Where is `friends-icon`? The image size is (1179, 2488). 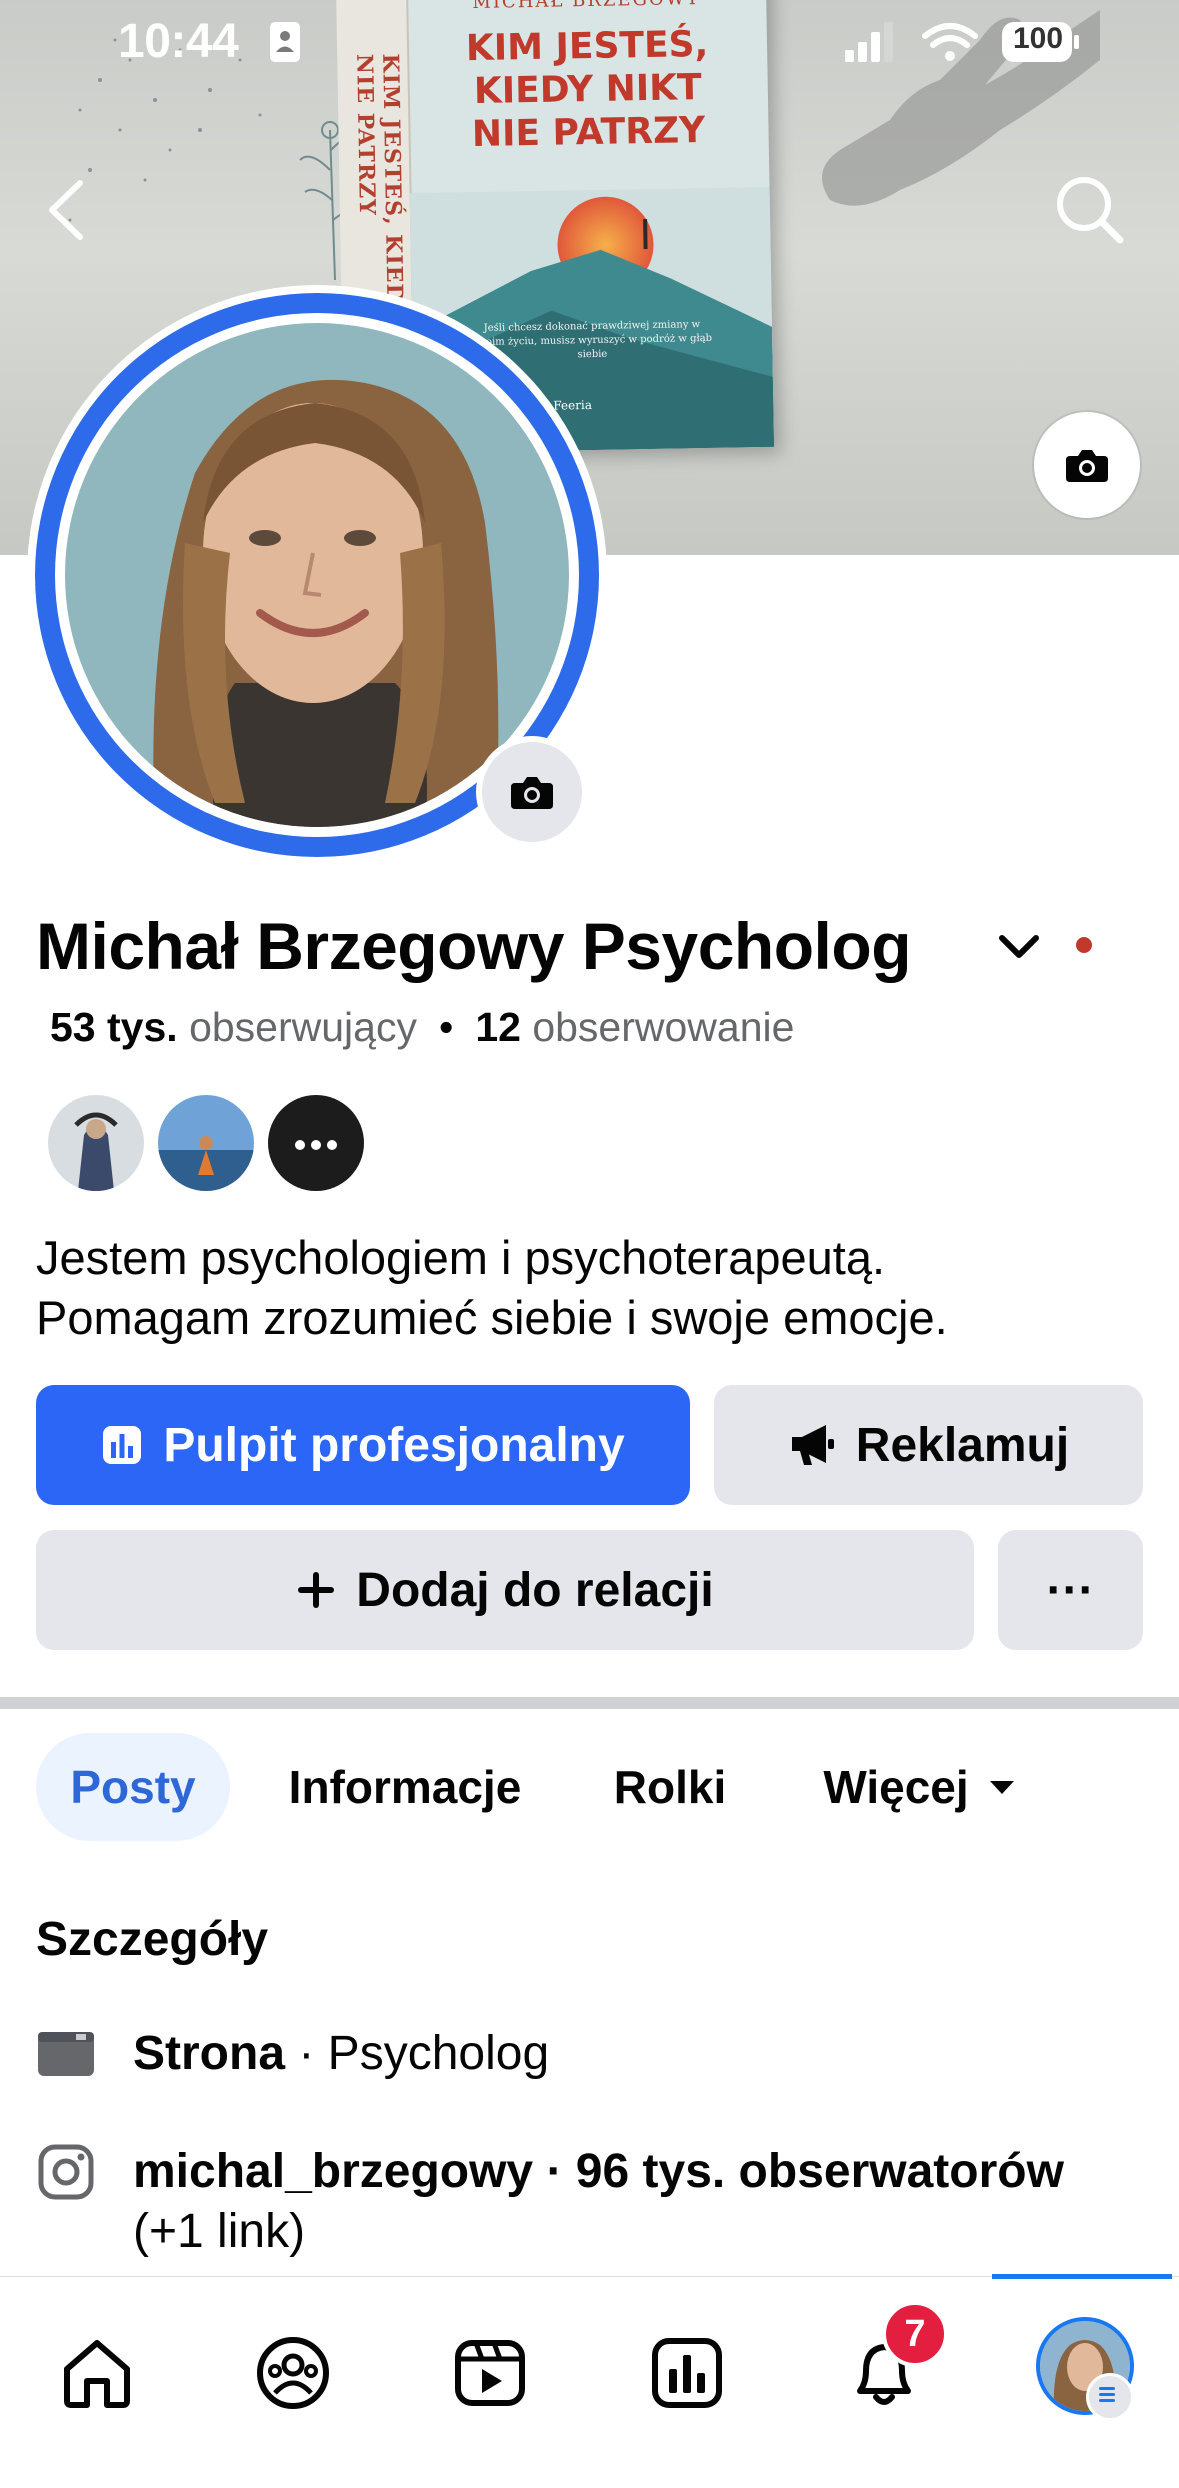
friends-icon is located at coordinates (293, 2373).